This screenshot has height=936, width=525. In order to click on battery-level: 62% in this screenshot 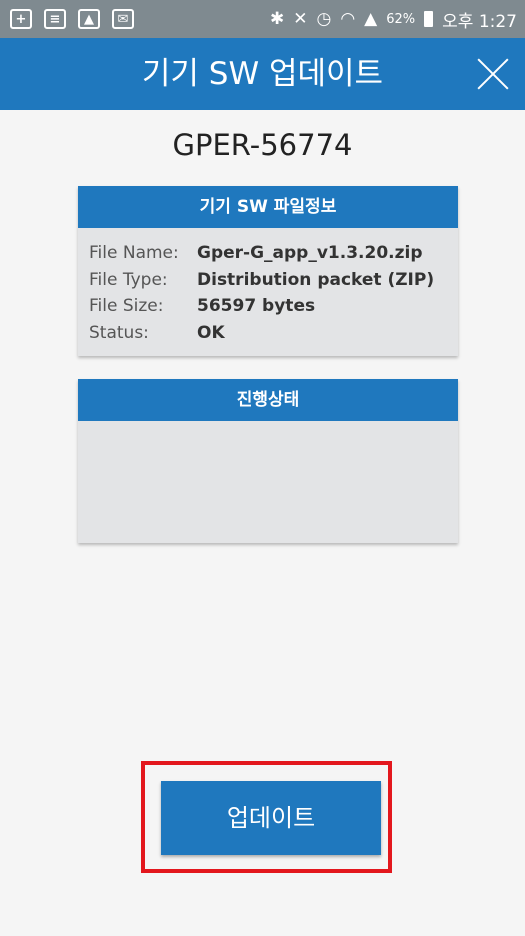, I will do `click(401, 19)`.